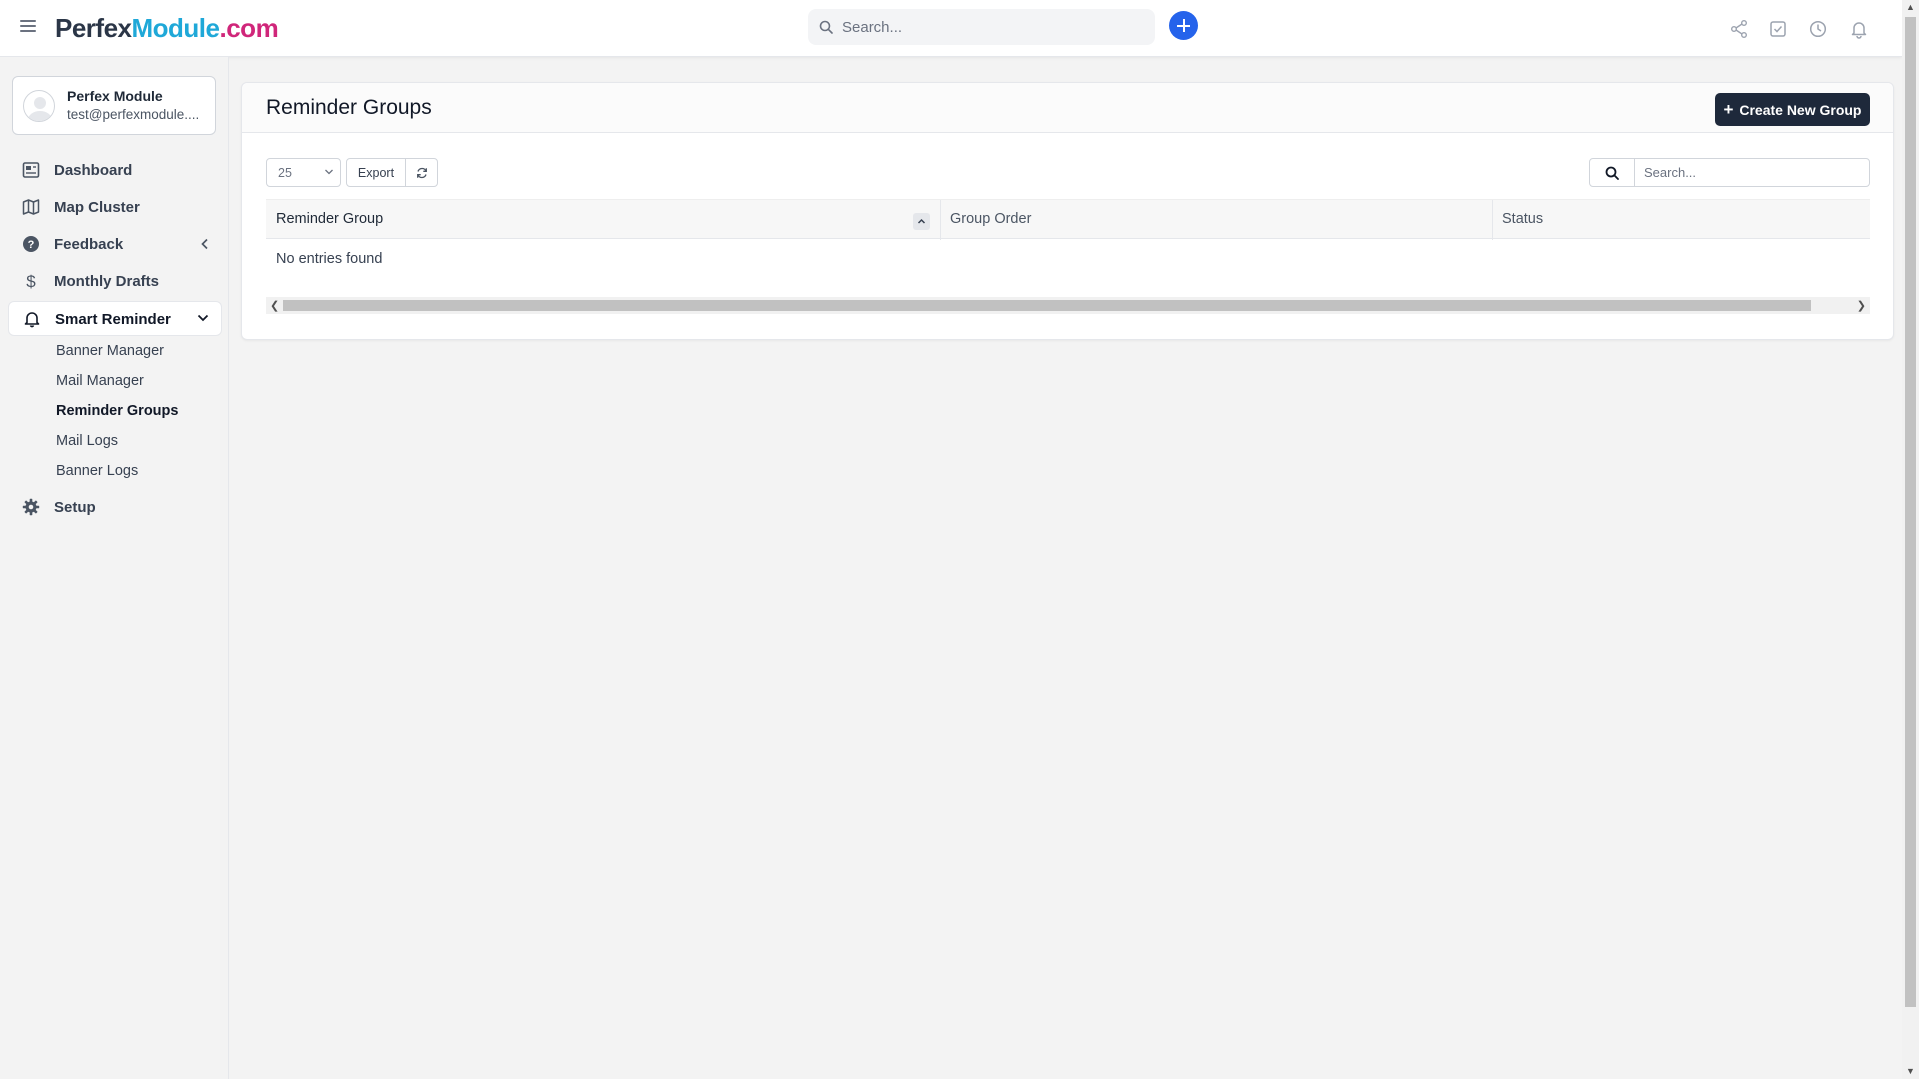  I want to click on submenu-item-reminder-groups: Reminder Groups, so click(117, 411).